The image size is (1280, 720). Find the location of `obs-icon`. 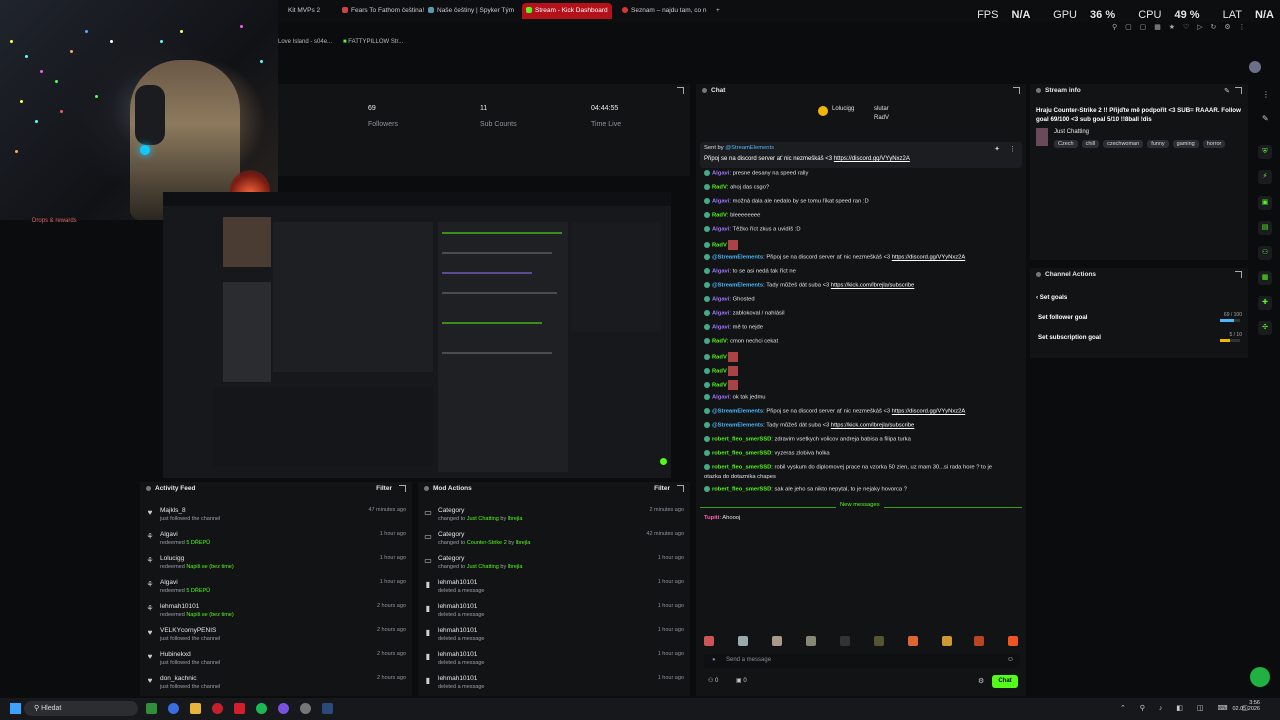

obs-icon is located at coordinates (305, 708).